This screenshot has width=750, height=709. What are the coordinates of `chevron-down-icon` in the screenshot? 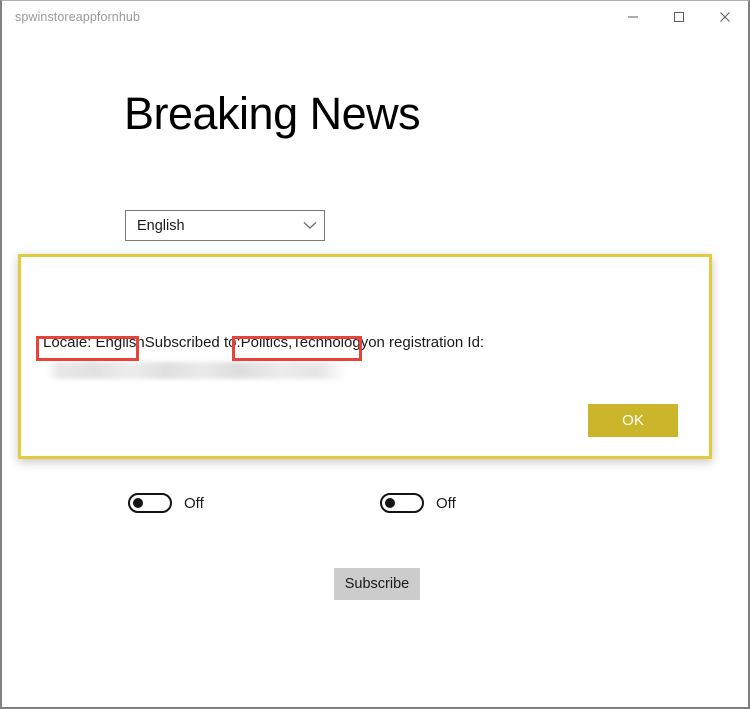 It's located at (310, 225).